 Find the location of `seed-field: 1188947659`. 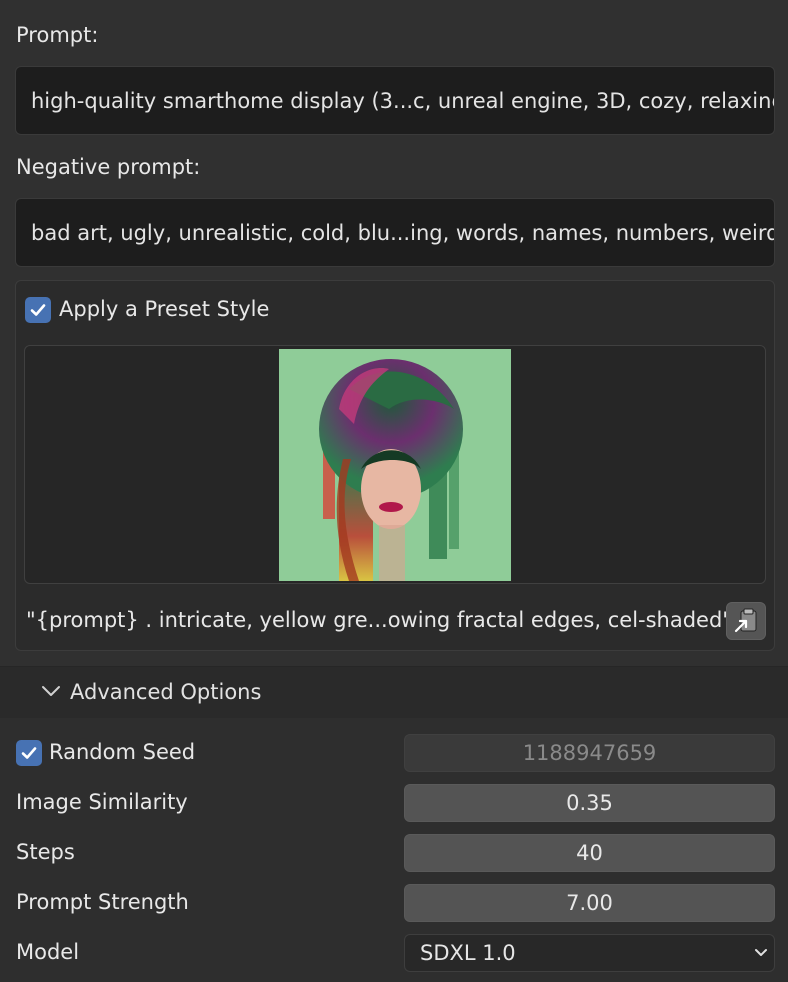

seed-field: 1188947659 is located at coordinates (589, 753).